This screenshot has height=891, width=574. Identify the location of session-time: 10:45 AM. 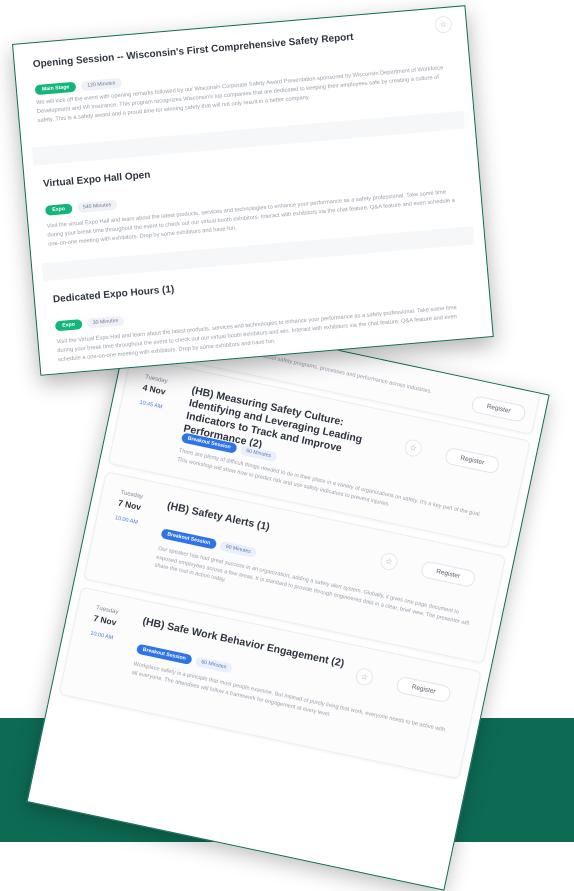
(150, 405).